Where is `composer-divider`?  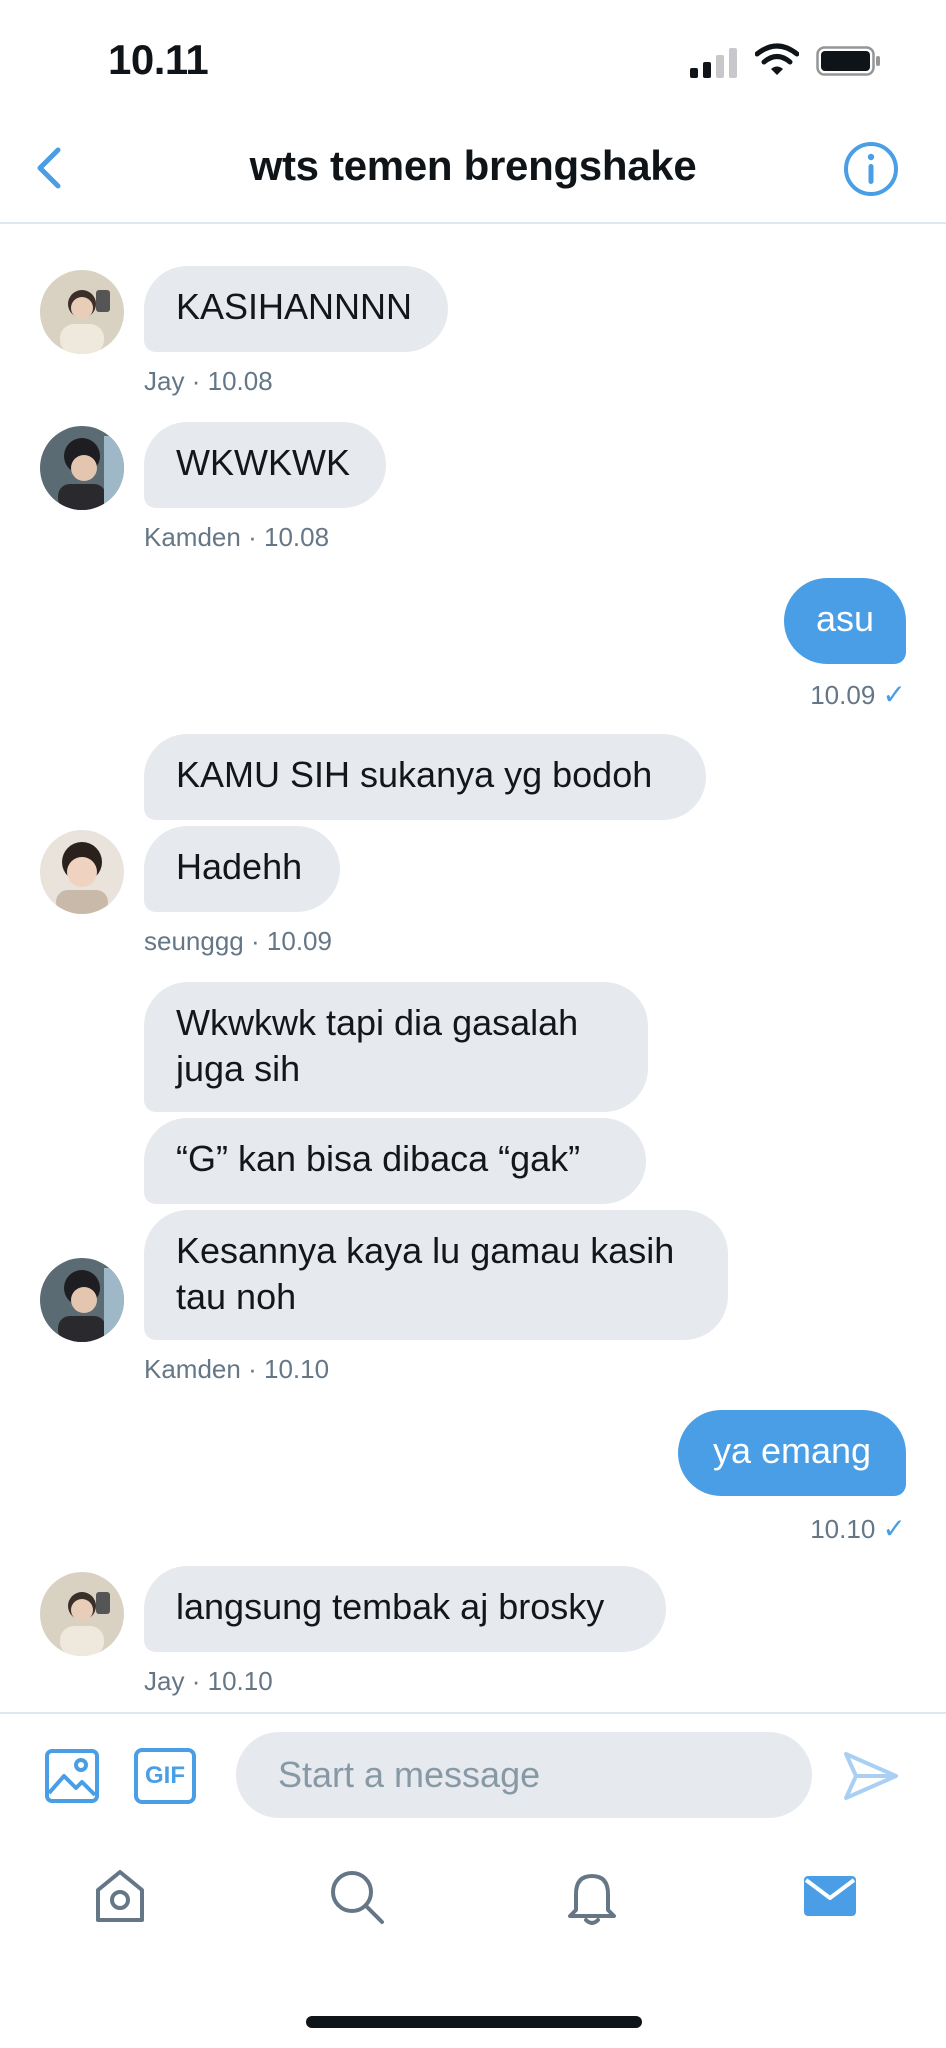 composer-divider is located at coordinates (473, 1713).